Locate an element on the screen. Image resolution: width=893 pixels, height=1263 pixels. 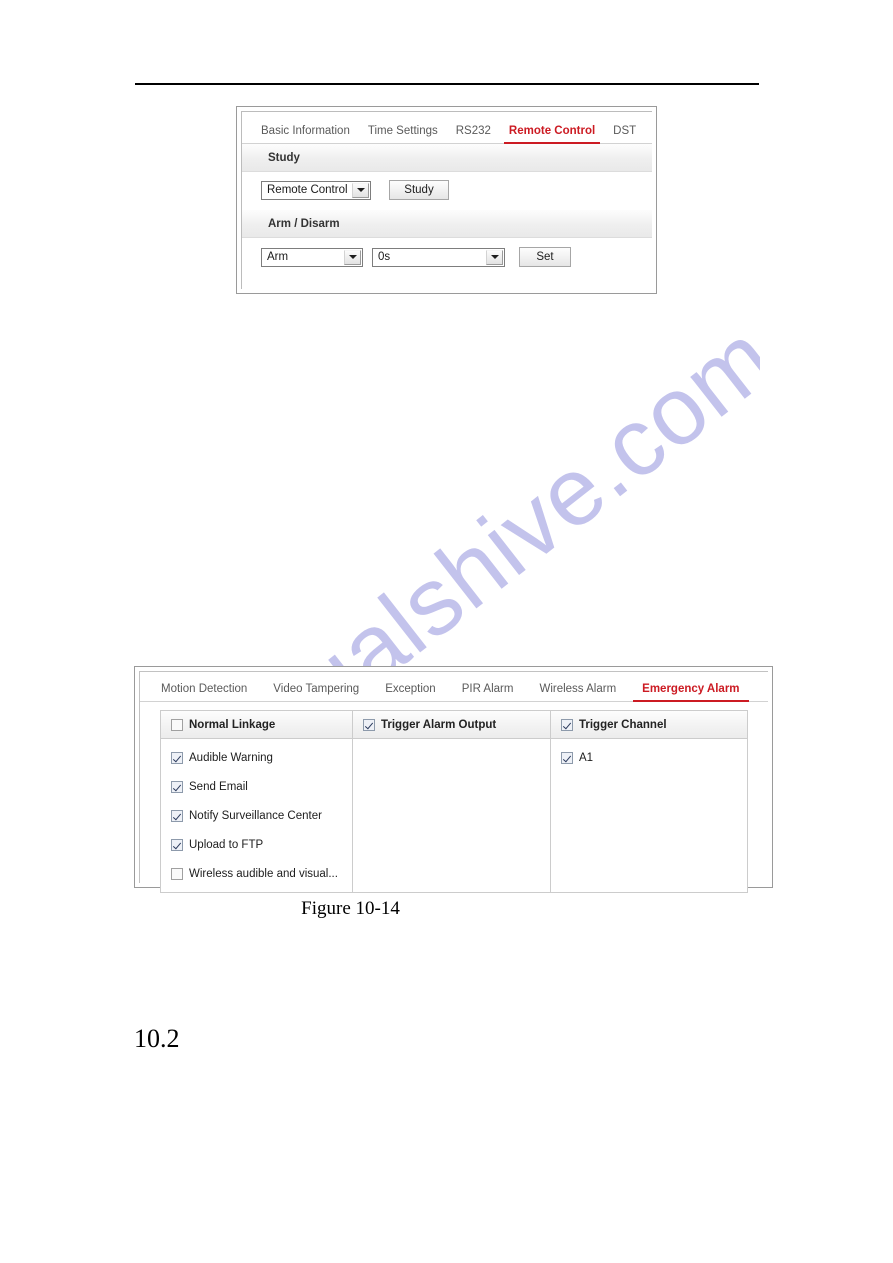
notify-surveillance-center-checkbox is located at coordinates (177, 815).